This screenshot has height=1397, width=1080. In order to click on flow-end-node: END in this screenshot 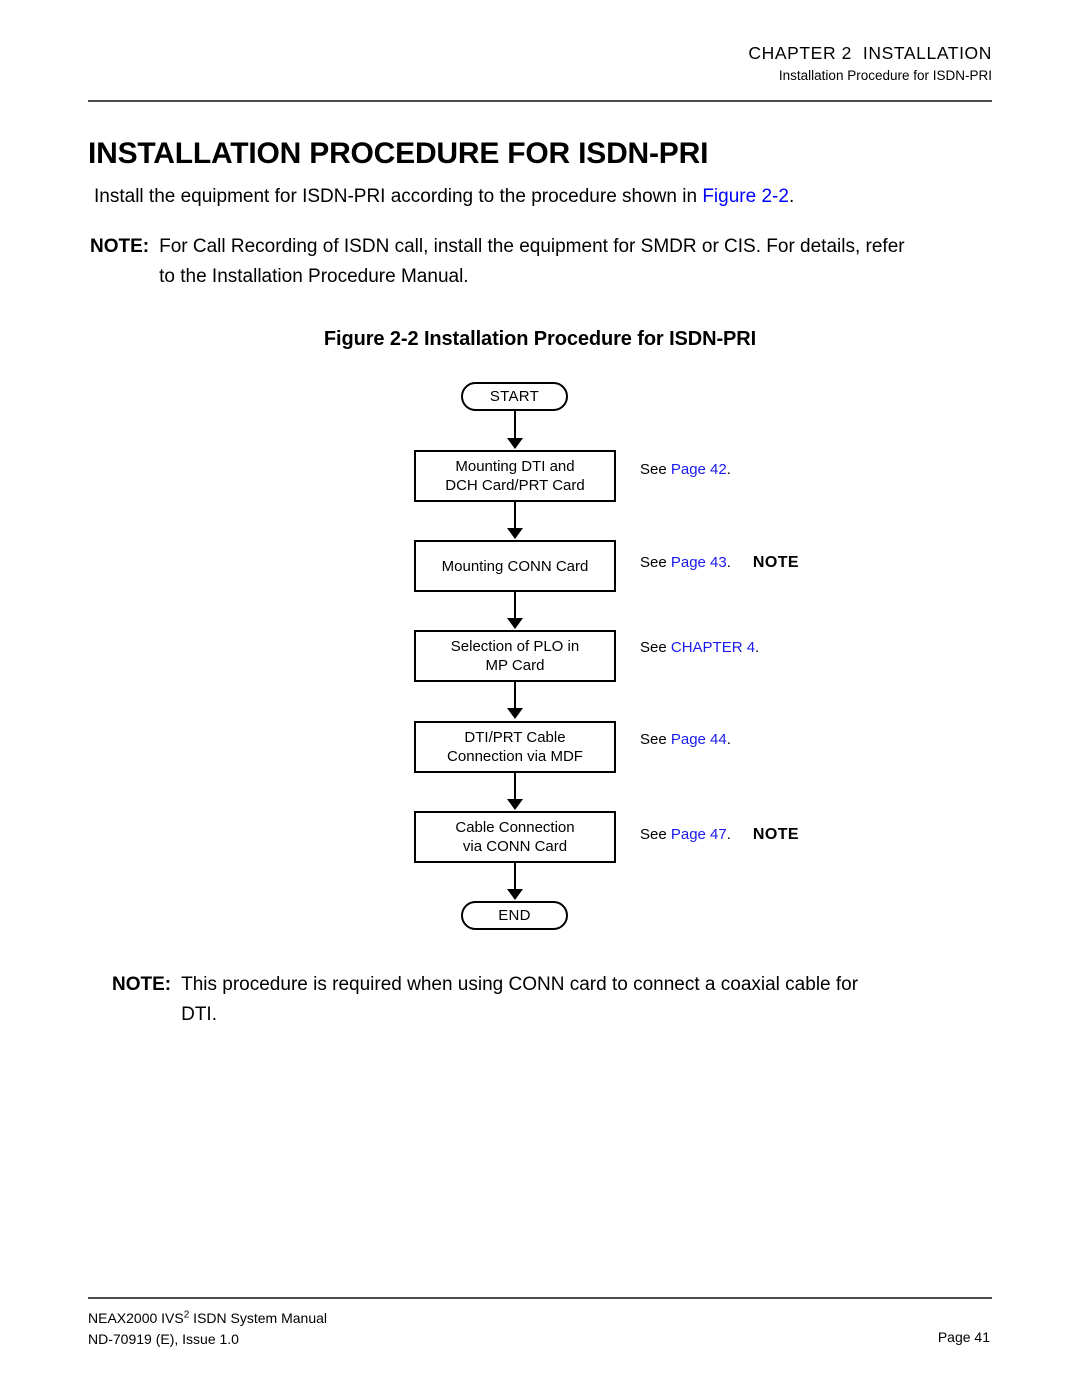, I will do `click(514, 915)`.